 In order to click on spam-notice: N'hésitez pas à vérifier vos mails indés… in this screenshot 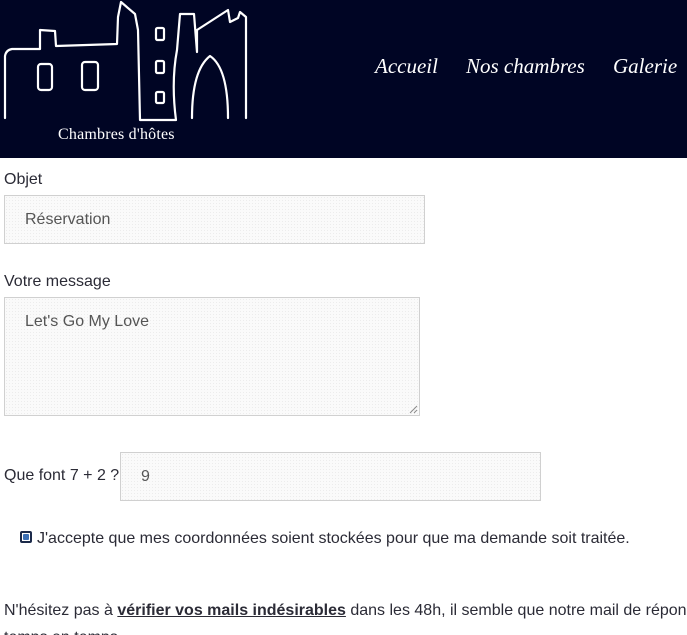, I will do `click(345, 616)`.